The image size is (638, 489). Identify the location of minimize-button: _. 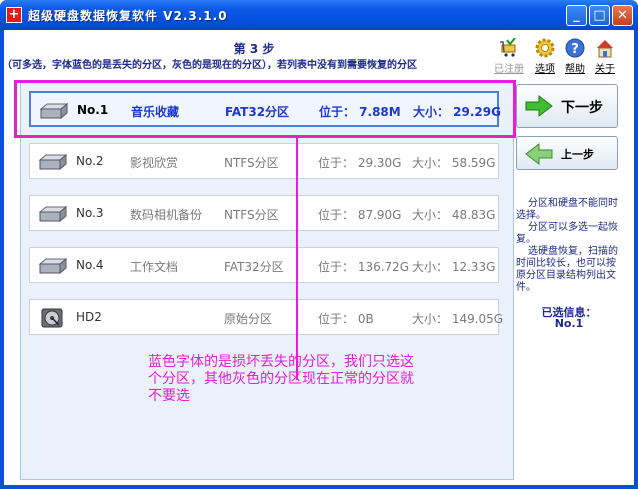
(576, 15).